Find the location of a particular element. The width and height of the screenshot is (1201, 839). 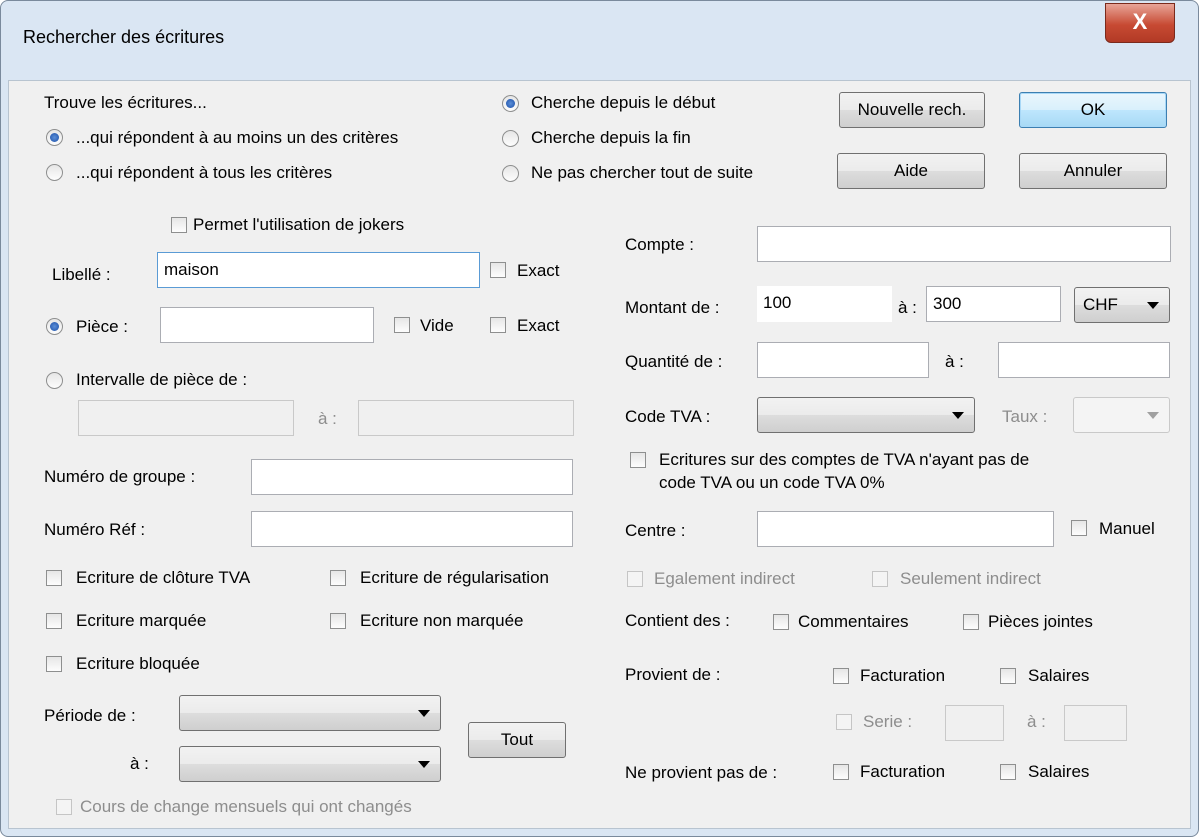

libelle-input: maison is located at coordinates (318, 270).